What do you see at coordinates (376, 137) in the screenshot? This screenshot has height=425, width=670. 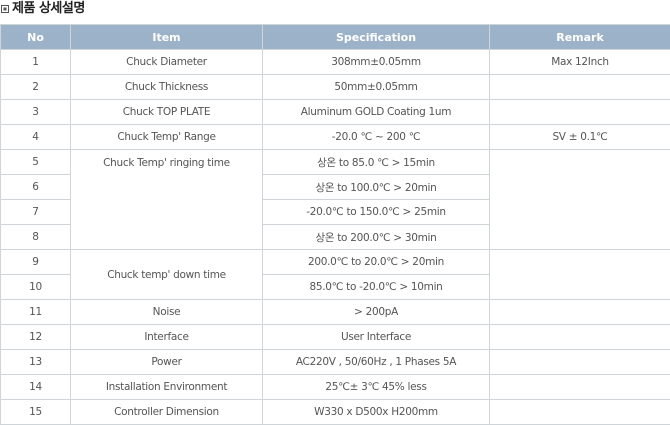 I see `cell-spec: -20.0 ℃ ~ 200 ℃` at bounding box center [376, 137].